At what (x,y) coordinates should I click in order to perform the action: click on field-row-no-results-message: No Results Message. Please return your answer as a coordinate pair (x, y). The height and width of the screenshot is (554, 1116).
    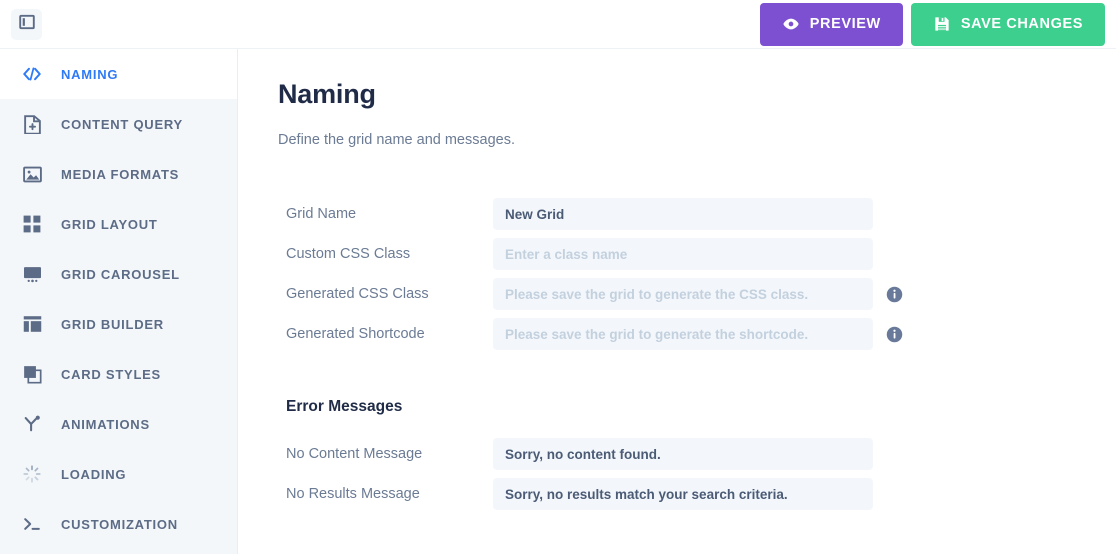
    Looking at the image, I should click on (697, 494).